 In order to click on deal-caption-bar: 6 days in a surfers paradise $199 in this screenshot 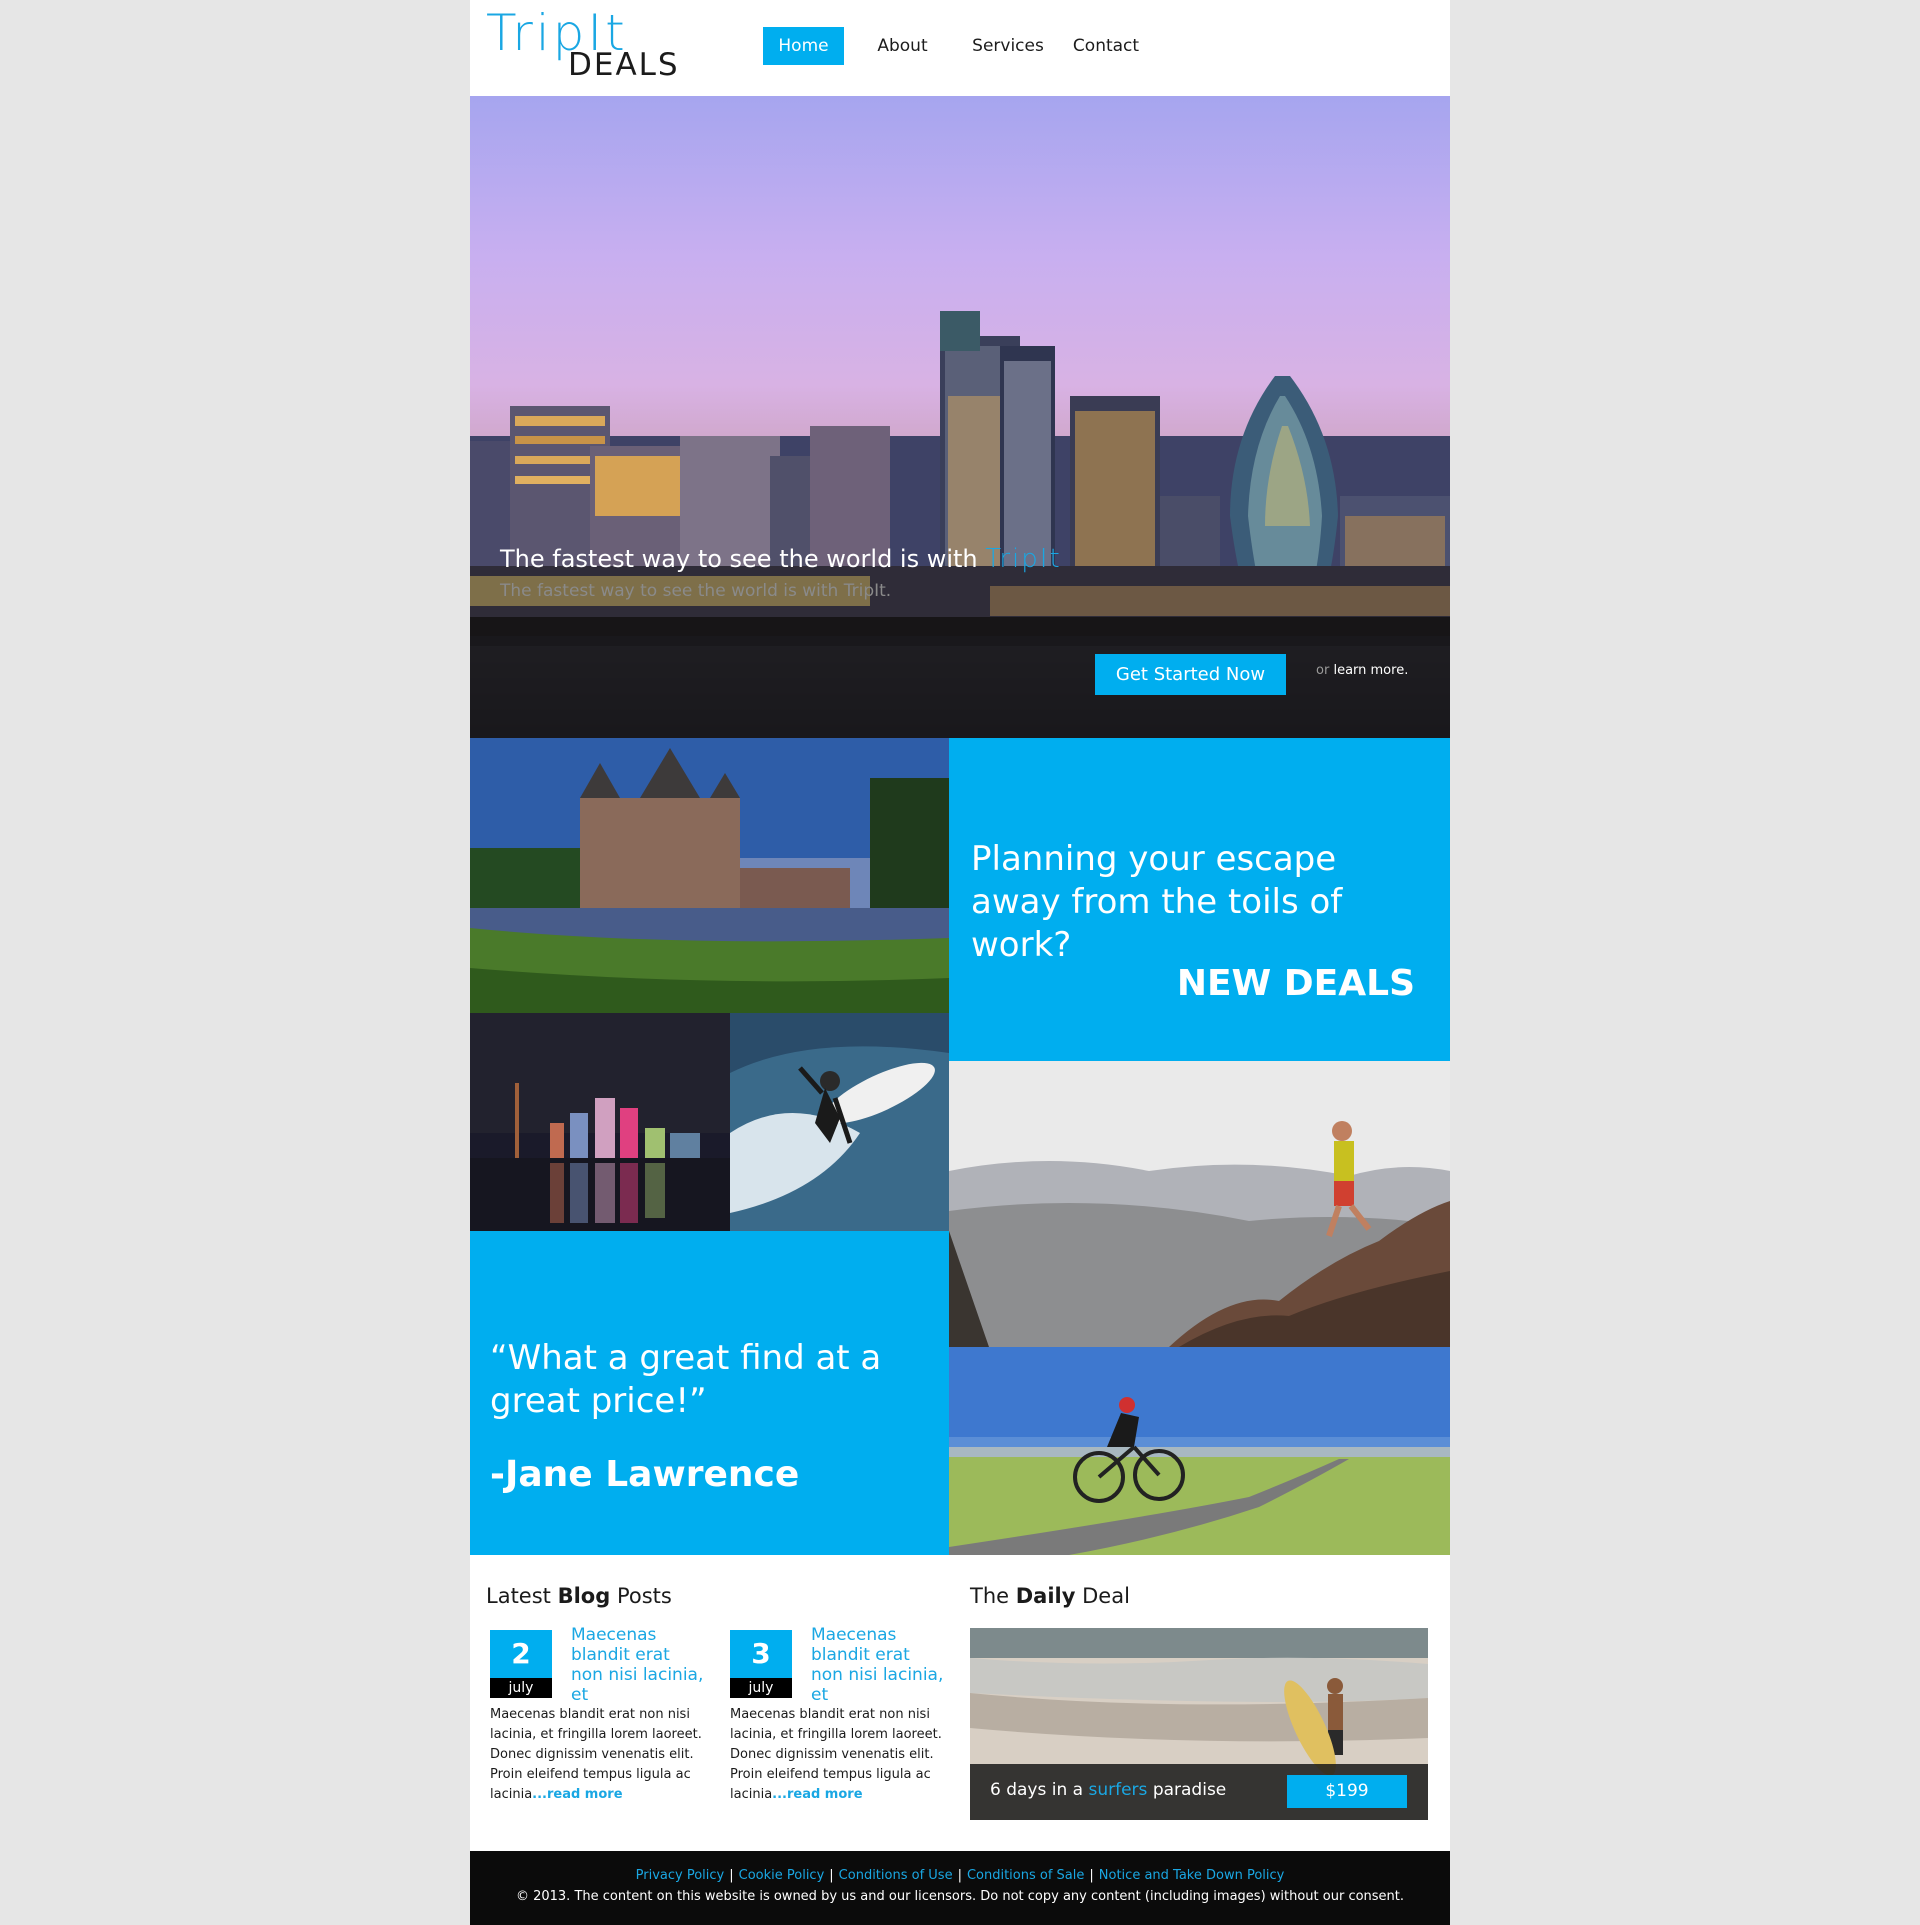, I will do `click(1199, 1792)`.